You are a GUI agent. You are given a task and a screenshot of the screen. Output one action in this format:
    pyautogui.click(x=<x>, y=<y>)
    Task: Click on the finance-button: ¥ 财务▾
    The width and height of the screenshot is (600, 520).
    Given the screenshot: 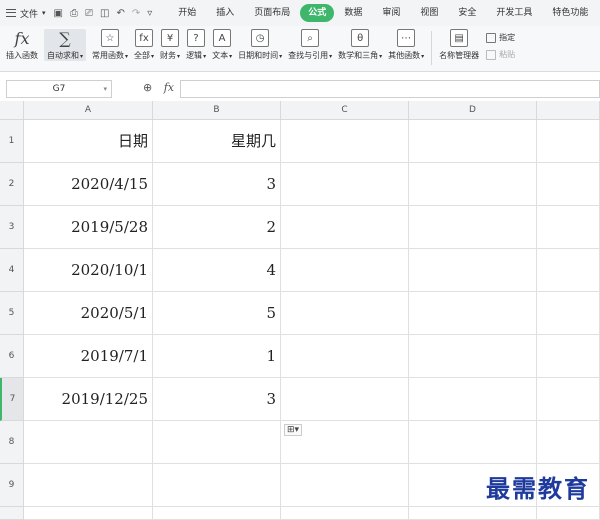 What is the action you would take?
    pyautogui.click(x=170, y=45)
    